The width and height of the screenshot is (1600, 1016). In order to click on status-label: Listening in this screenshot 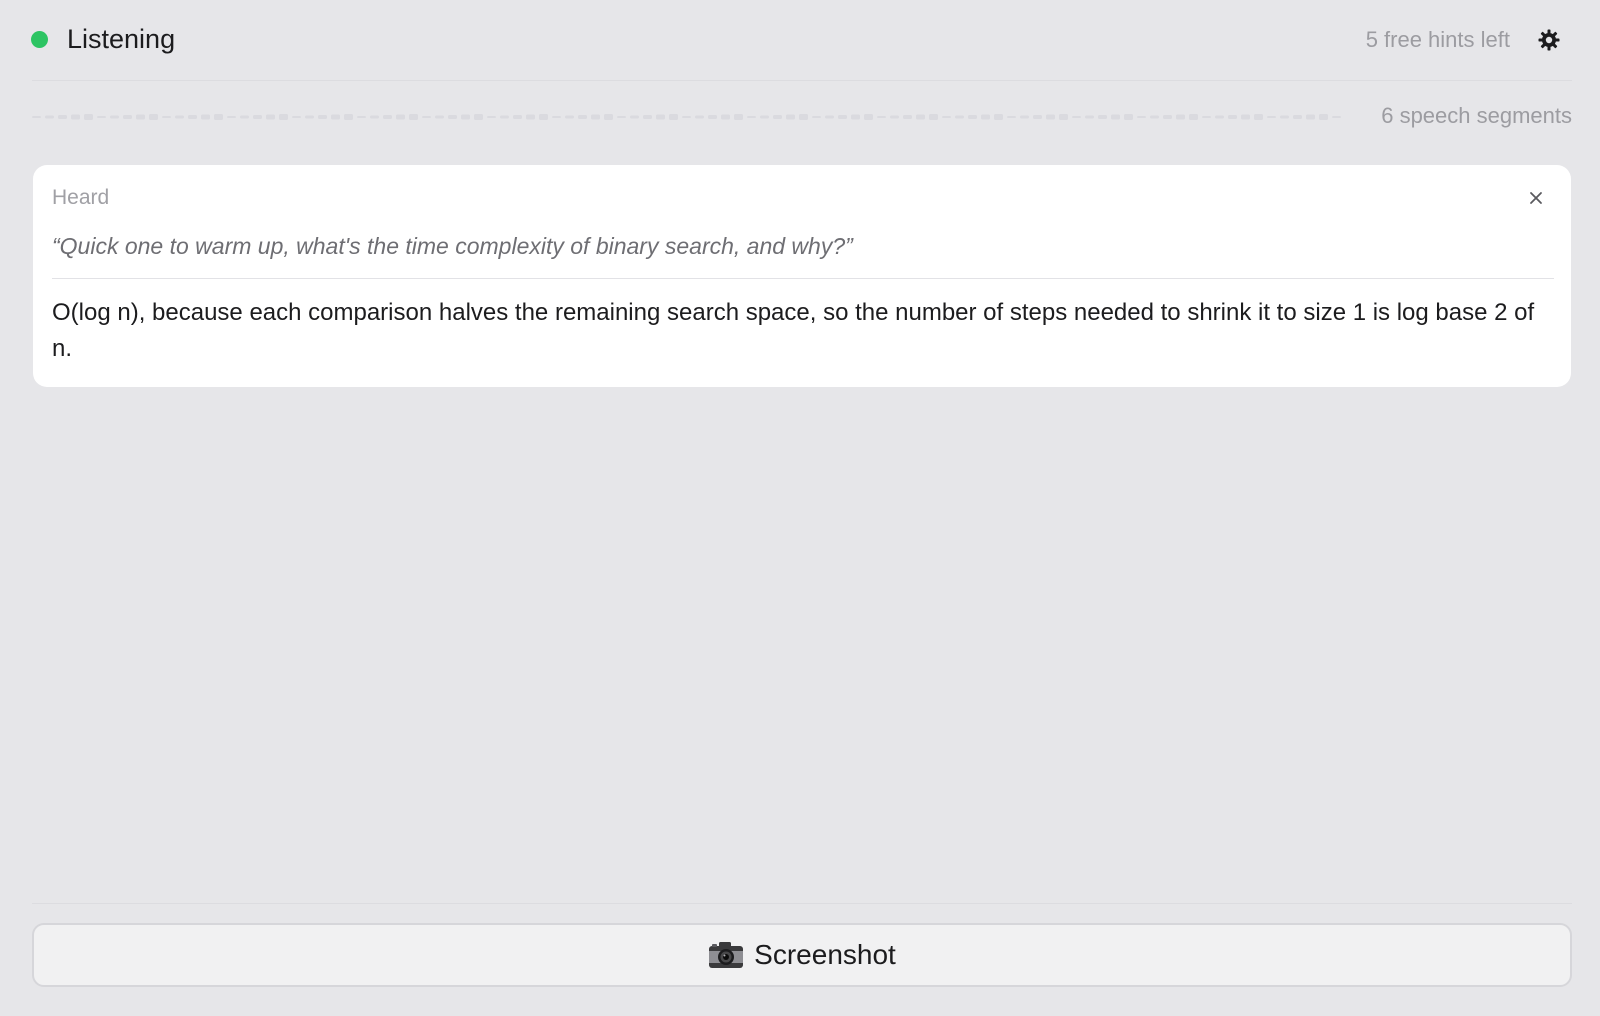, I will do `click(121, 39)`.